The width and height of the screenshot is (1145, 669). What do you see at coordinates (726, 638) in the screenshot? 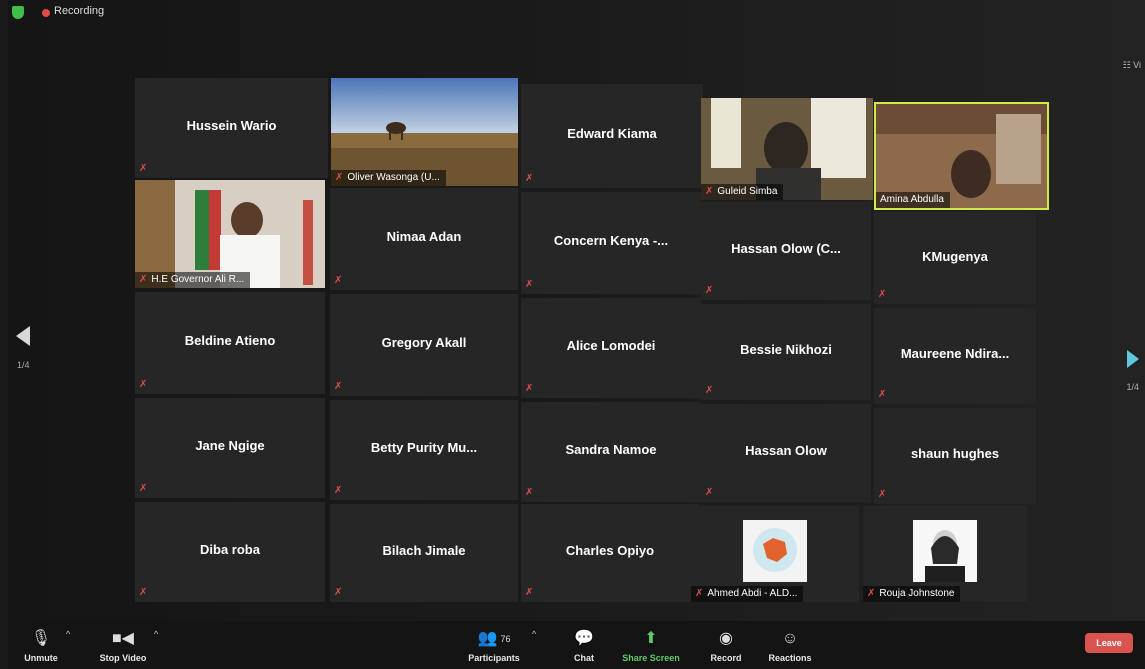
I see `record-icon: ◉` at bounding box center [726, 638].